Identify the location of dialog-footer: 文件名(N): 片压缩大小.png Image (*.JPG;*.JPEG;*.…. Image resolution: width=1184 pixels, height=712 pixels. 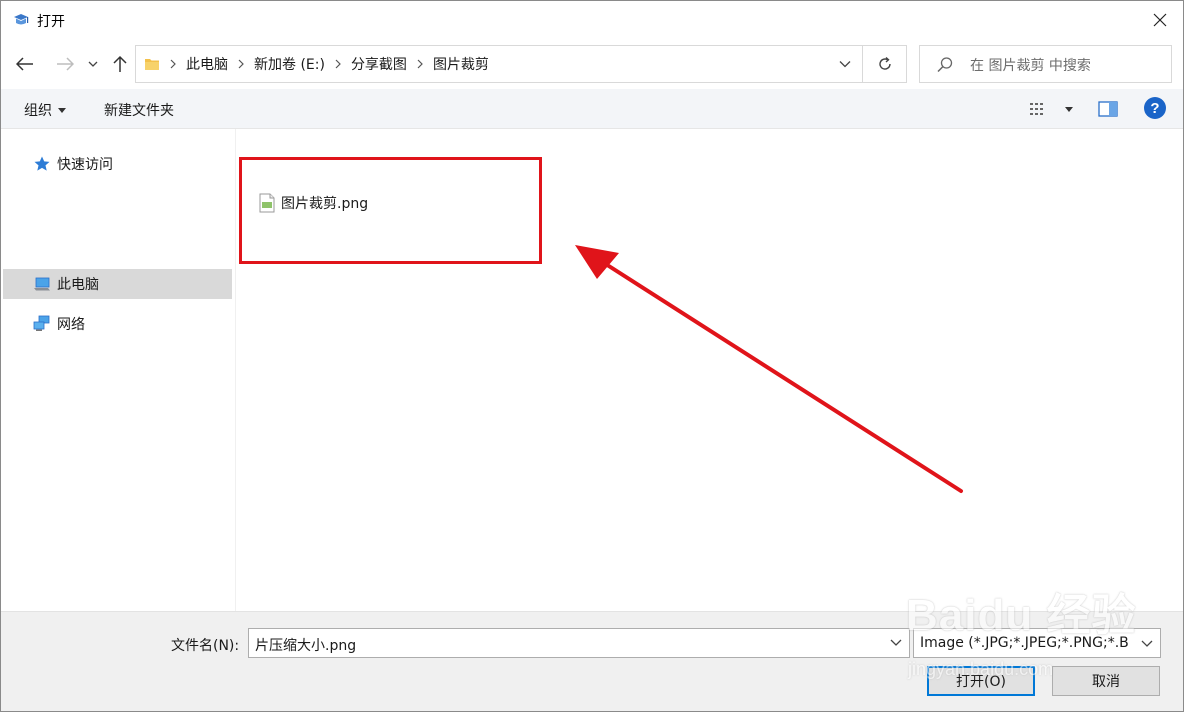
(592, 661).